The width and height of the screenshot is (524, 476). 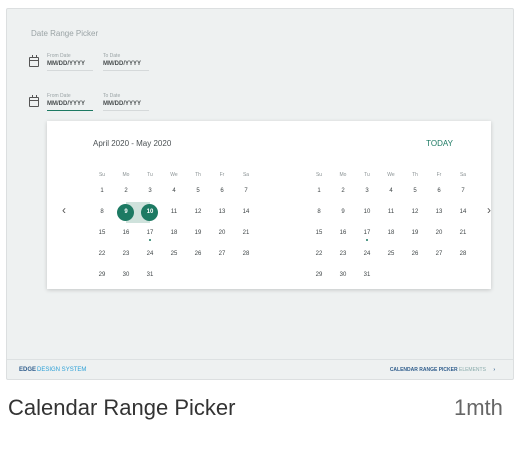 I want to click on brand-logo: EDGEDESIGN SYSTEM, so click(x=52, y=370).